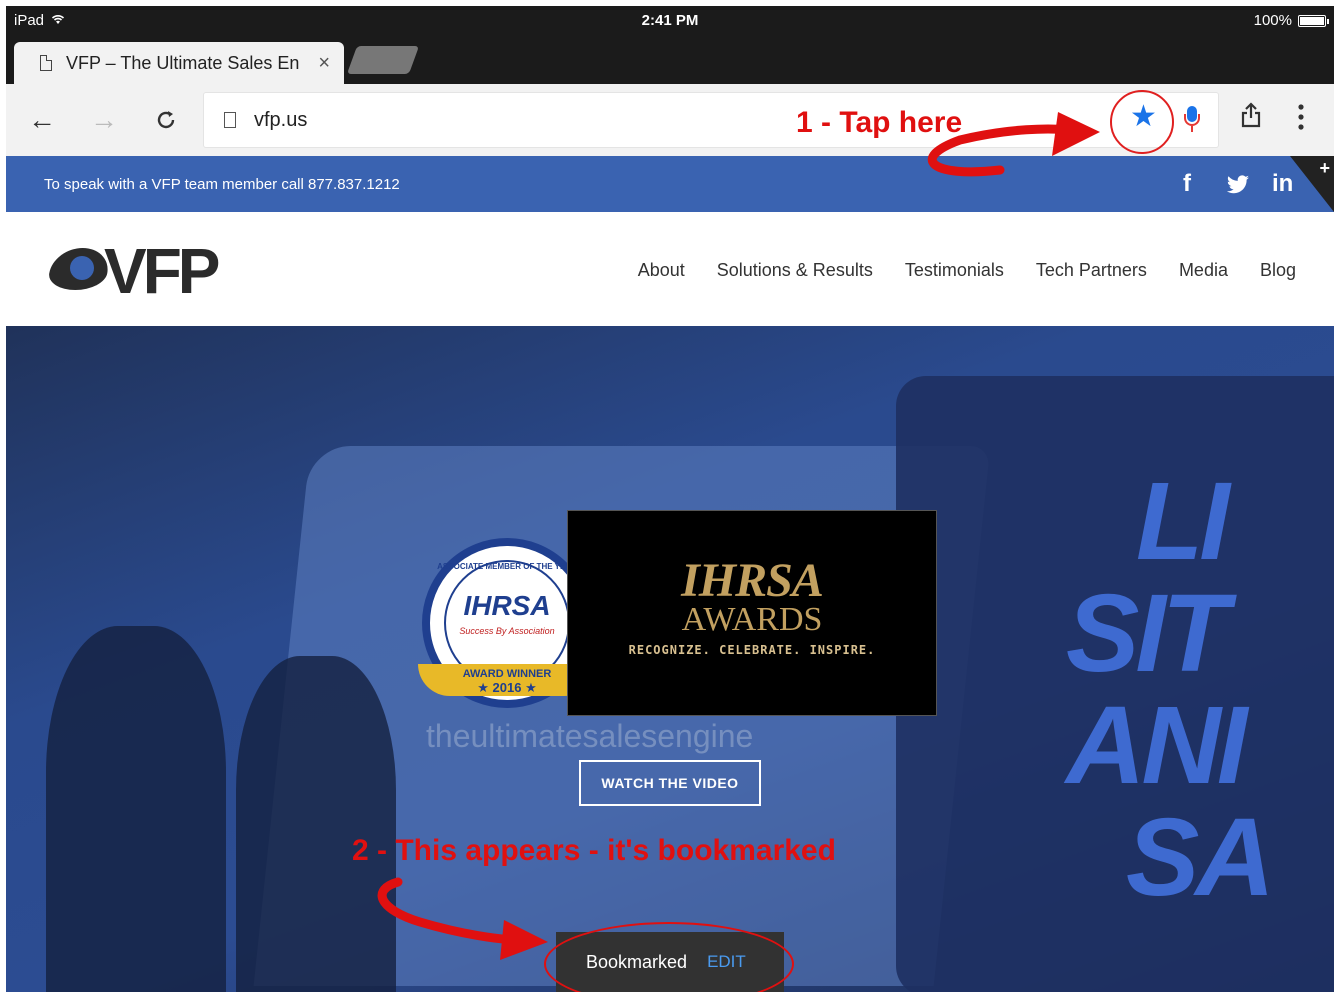  I want to click on annotation-step-2: 2 - This appears - it's bookmarked, so click(594, 850).